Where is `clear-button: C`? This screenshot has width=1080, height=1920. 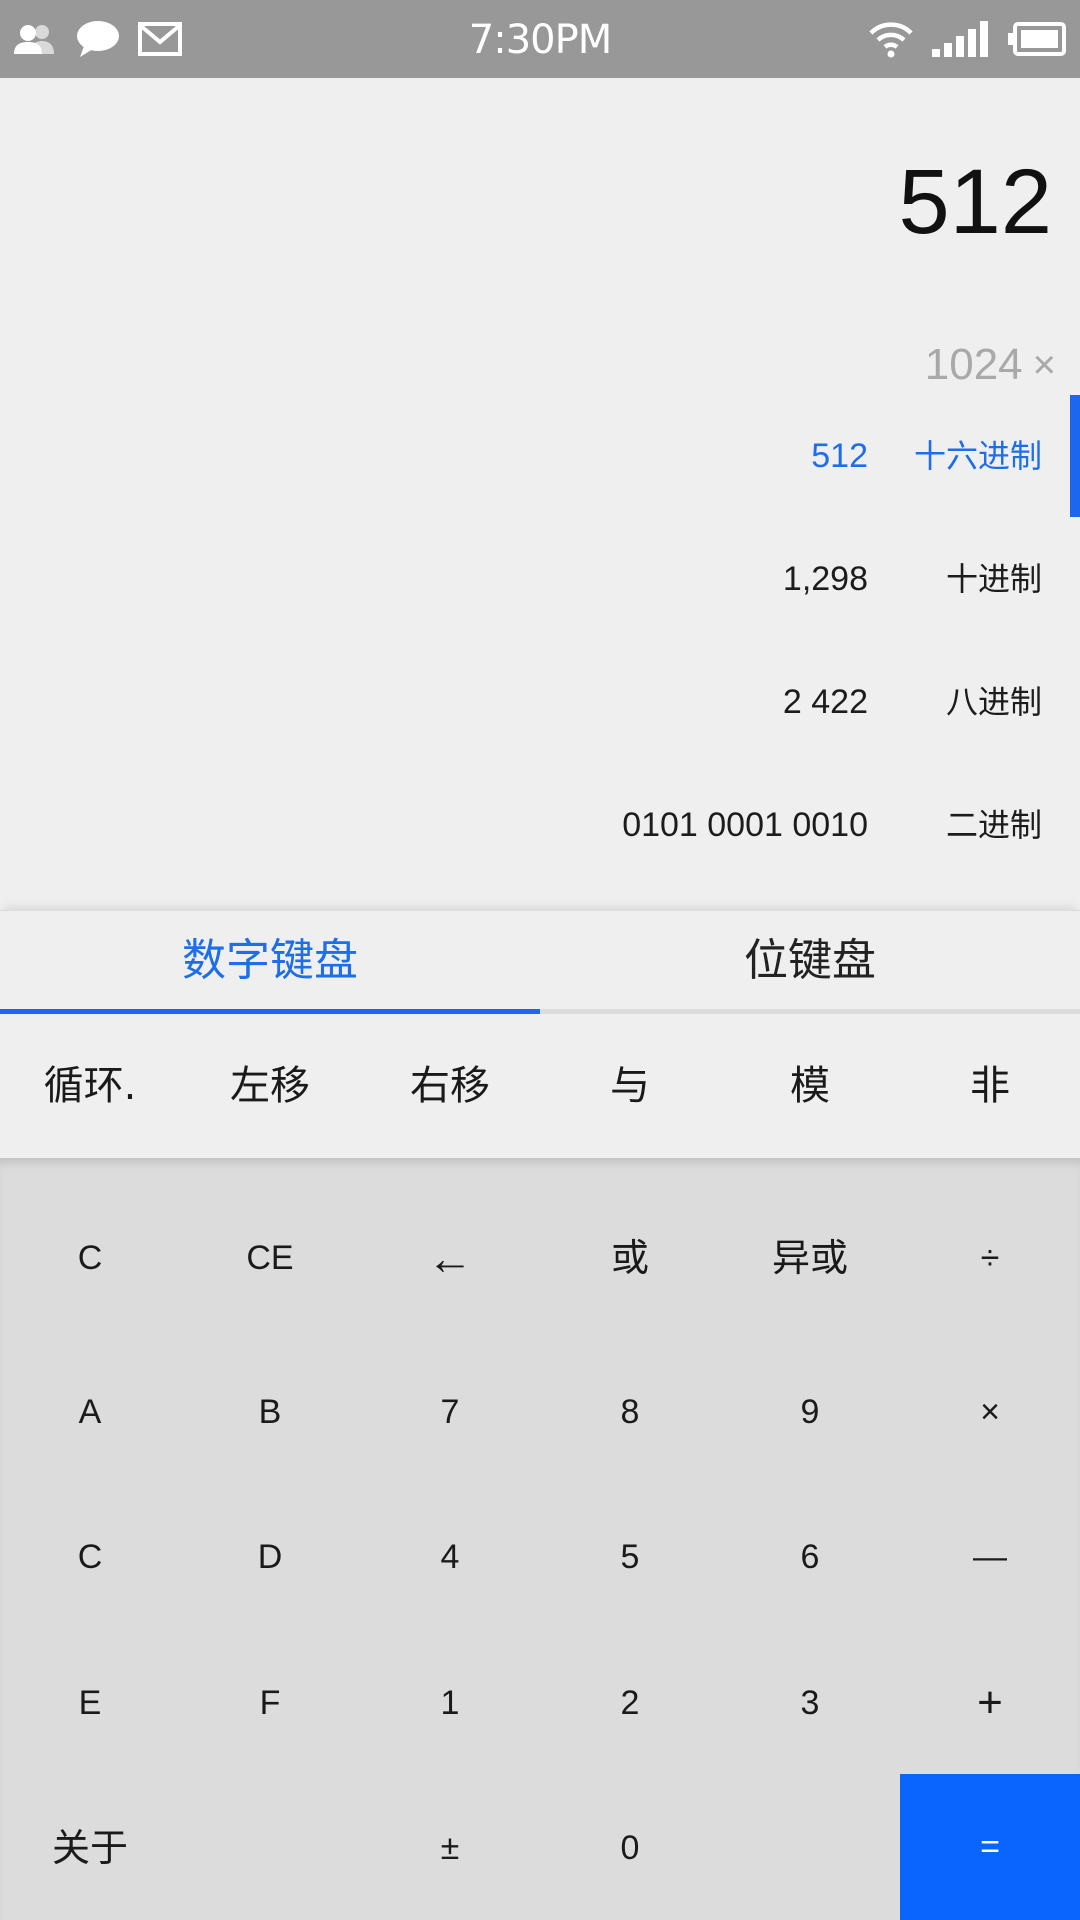
clear-button: C is located at coordinates (90, 1258).